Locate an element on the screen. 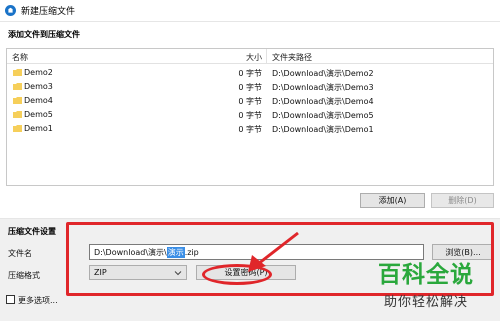 Image resolution: width=500 pixels, height=321 pixels. file-row: Demo5 0 字节 D:\Download\演示\Demo5 is located at coordinates (250, 115).